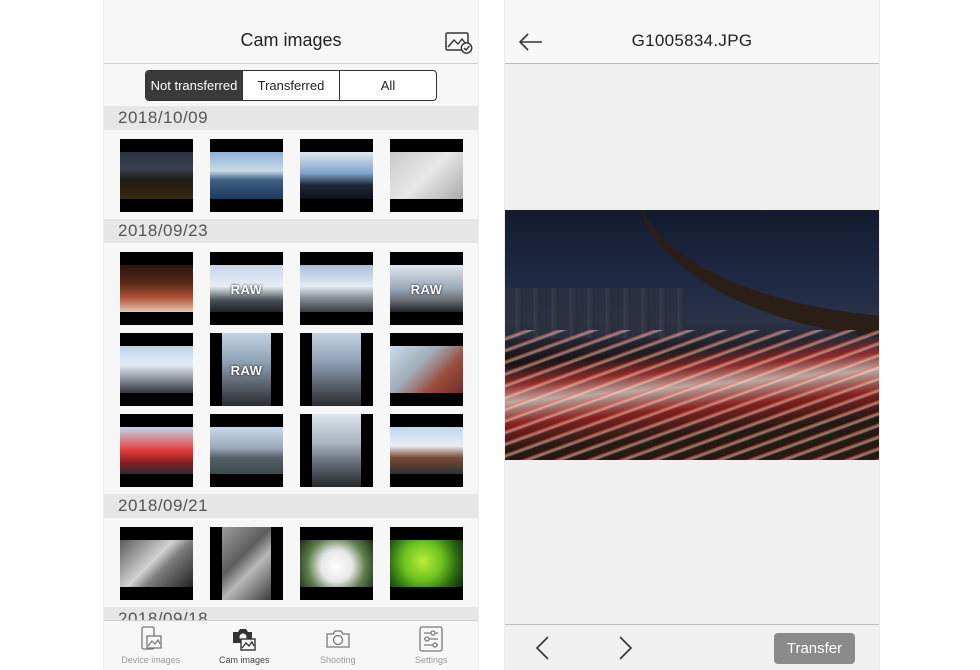  I want to click on date-header: 2018/09/21, so click(291, 506).